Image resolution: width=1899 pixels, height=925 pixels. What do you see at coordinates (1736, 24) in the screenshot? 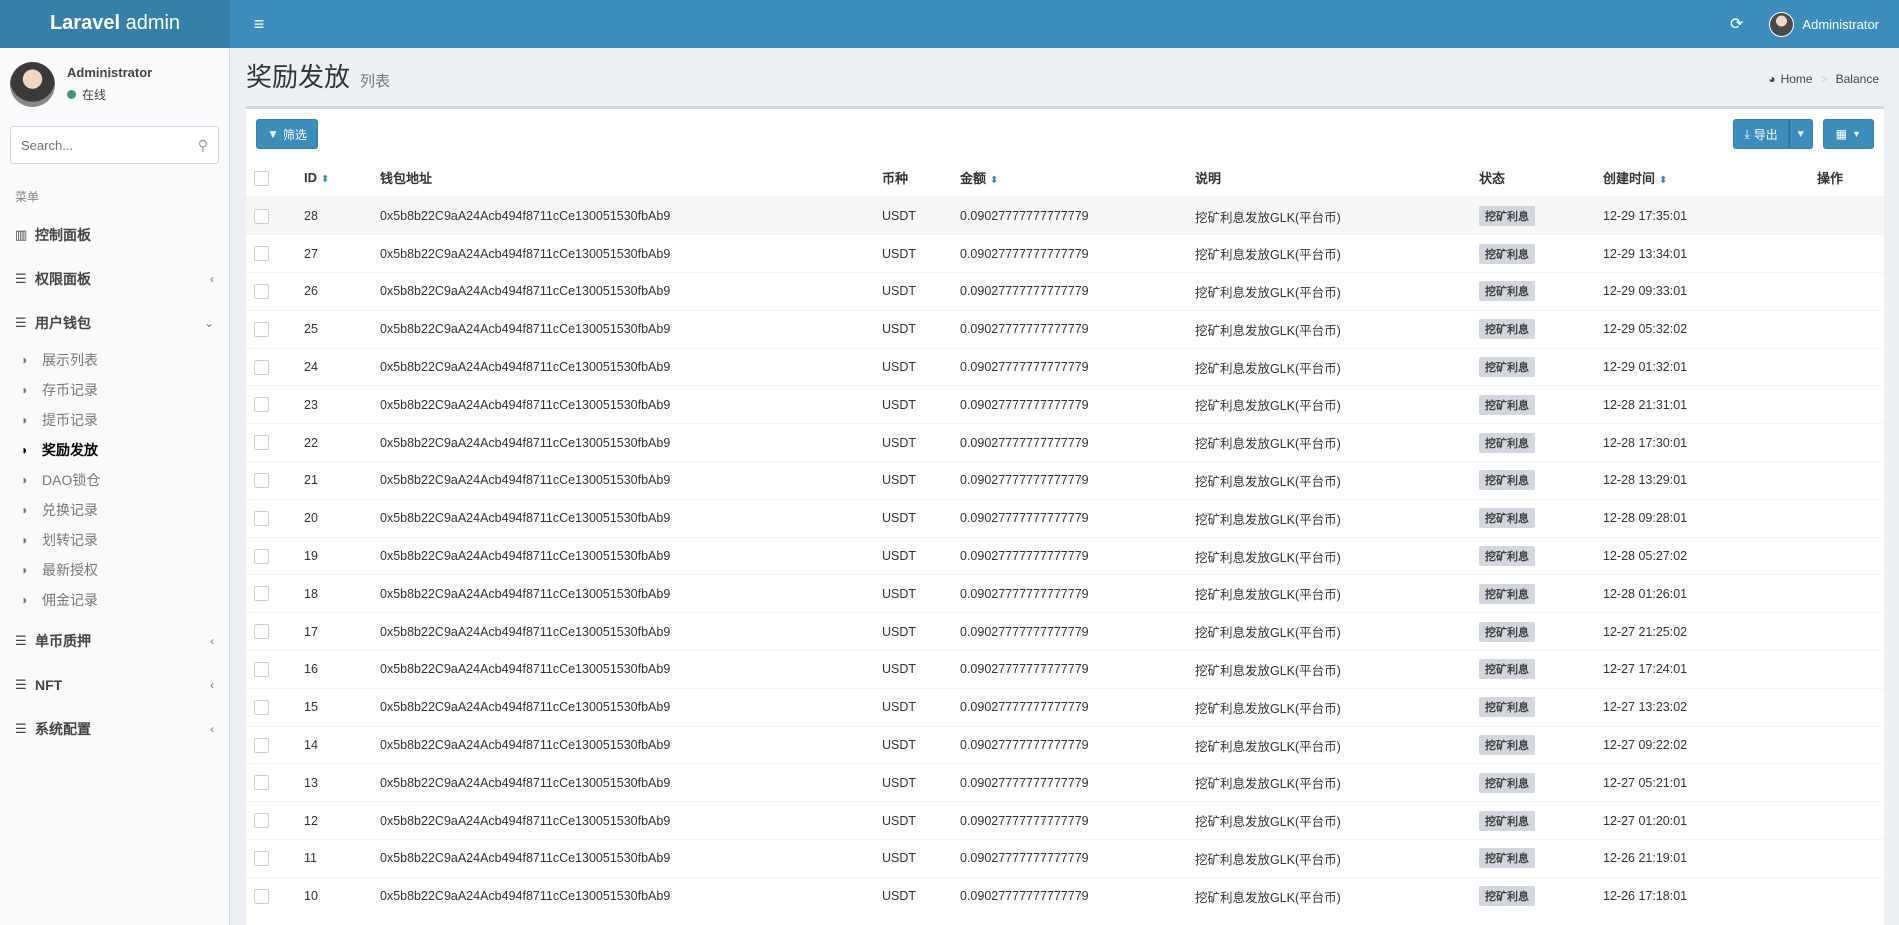
I see `refresh-icon: ⟳` at bounding box center [1736, 24].